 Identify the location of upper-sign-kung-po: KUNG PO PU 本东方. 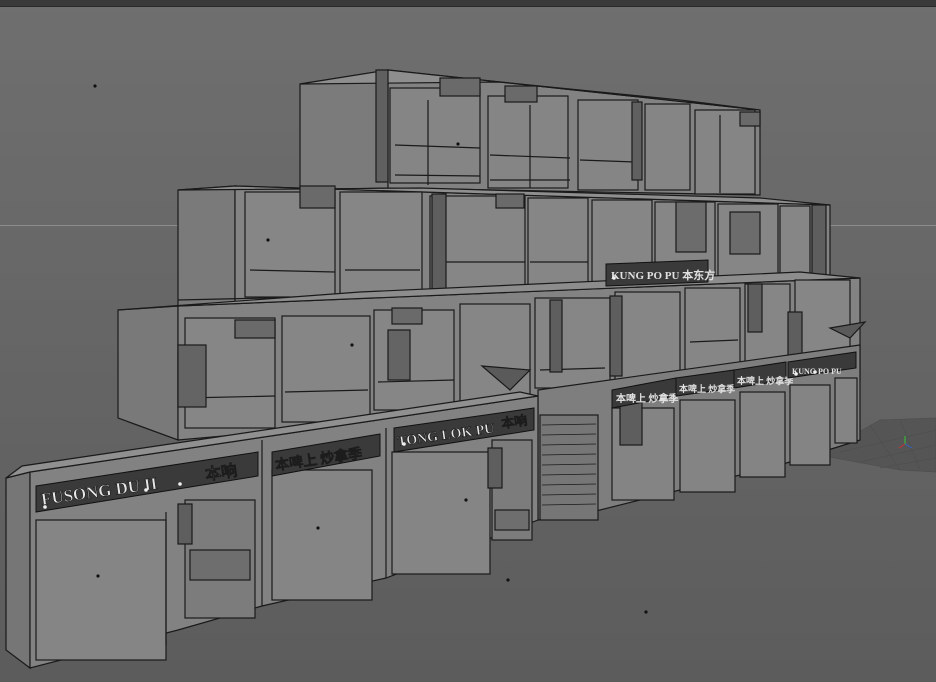
(660, 273).